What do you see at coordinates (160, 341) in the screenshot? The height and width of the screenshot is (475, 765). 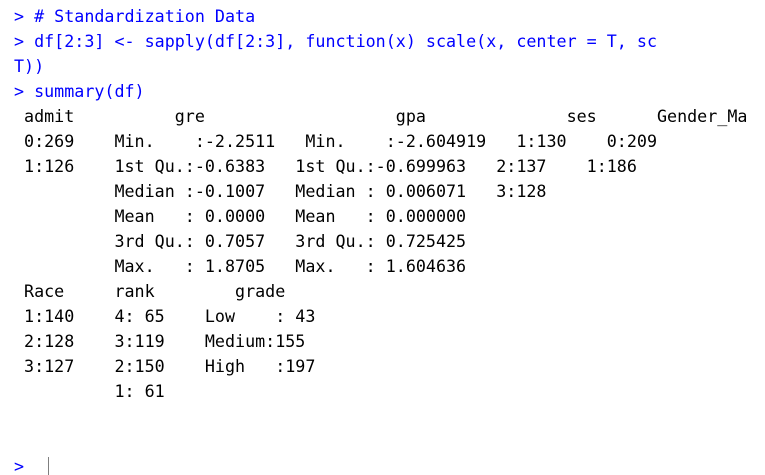 I see `summary-row: 2:128 3:119 Medium:155` at bounding box center [160, 341].